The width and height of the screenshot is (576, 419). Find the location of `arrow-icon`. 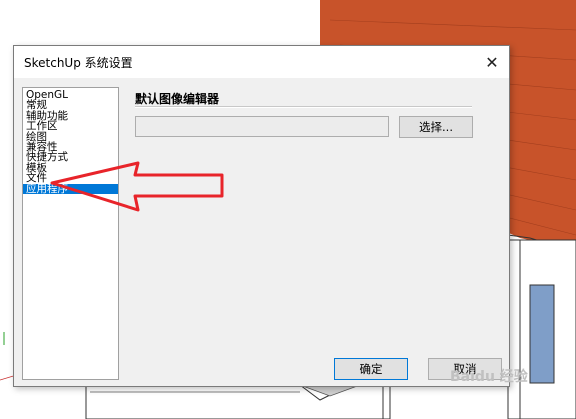

arrow-icon is located at coordinates (137, 186).